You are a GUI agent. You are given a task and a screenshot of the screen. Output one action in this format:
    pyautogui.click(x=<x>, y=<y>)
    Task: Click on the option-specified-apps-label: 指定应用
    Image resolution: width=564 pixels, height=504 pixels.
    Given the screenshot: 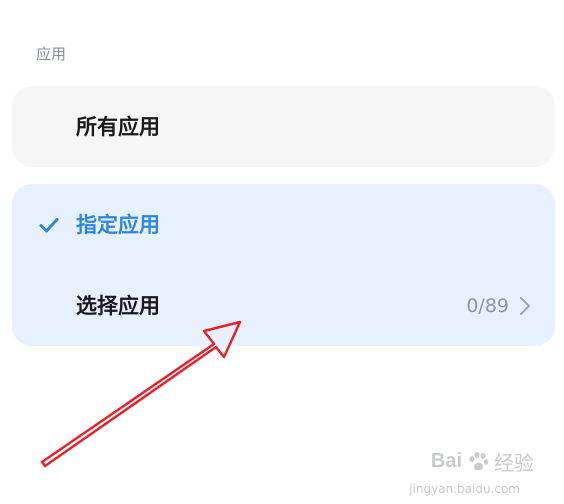 What is the action you would take?
    pyautogui.click(x=118, y=224)
    